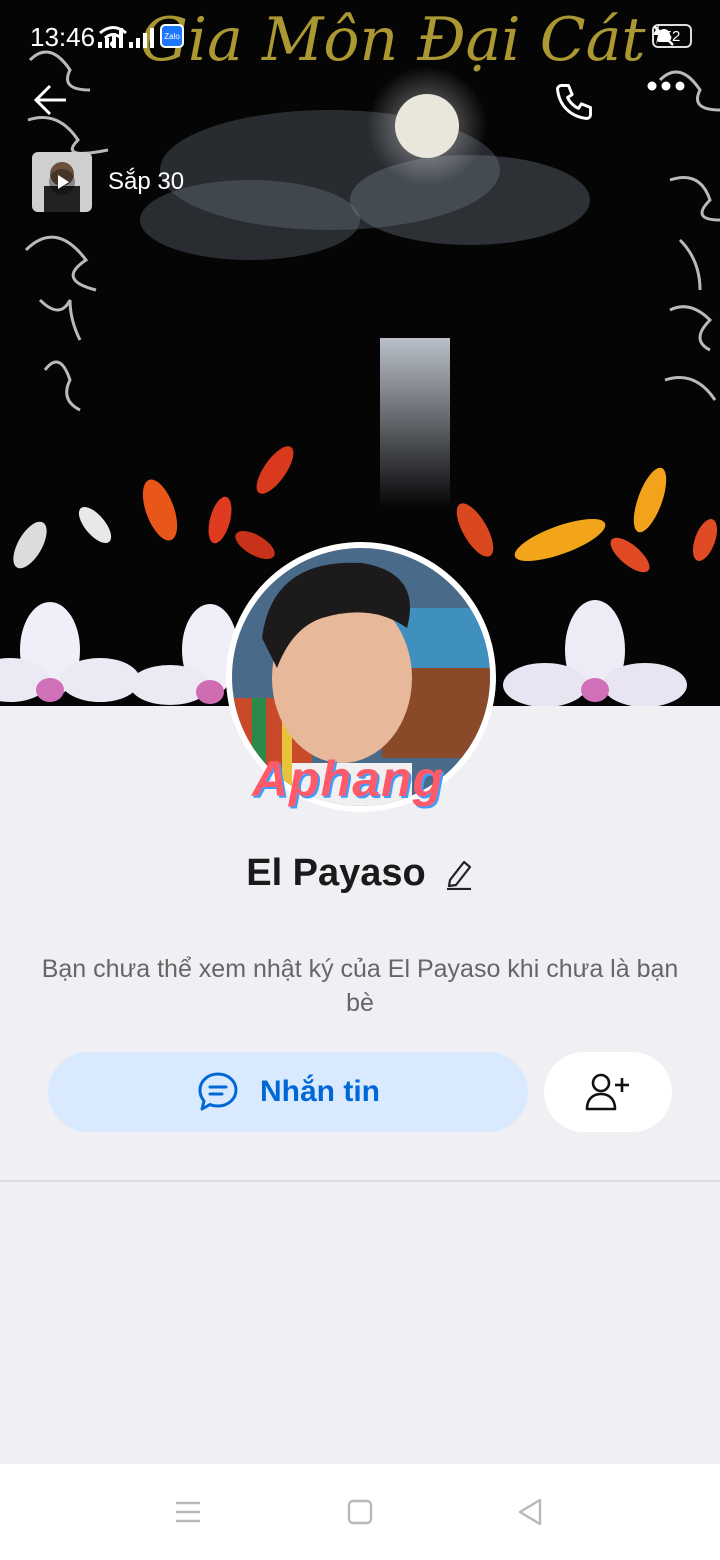 This screenshot has height=1560, width=720. Describe the element at coordinates (172, 36) in the screenshot. I see `zalo-notification-icon: Zalo` at that location.